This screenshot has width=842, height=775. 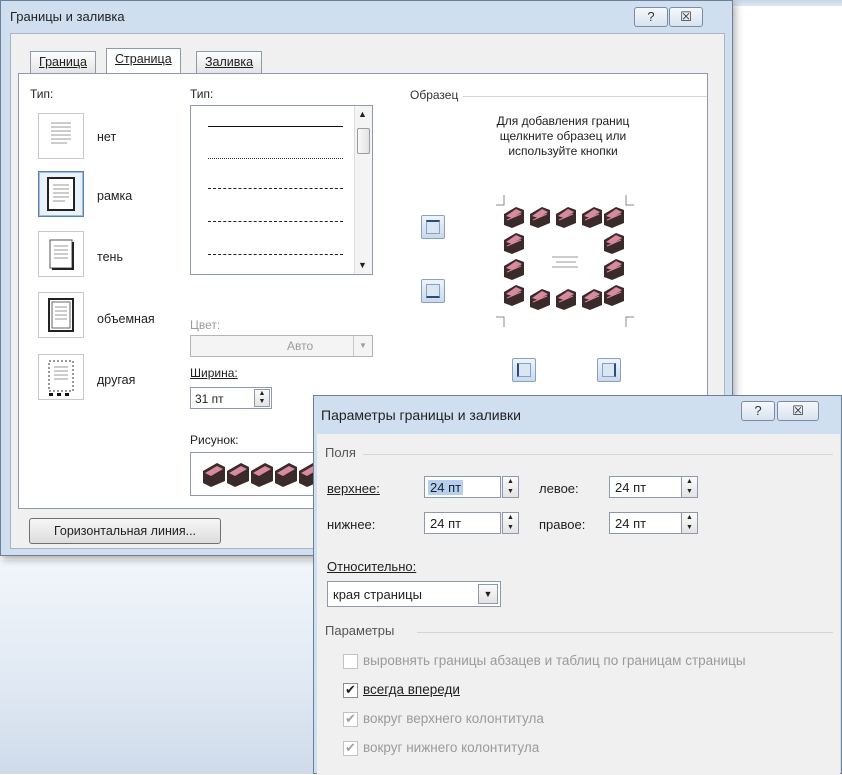 What do you see at coordinates (433, 227) in the screenshot?
I see `top-border-button` at bounding box center [433, 227].